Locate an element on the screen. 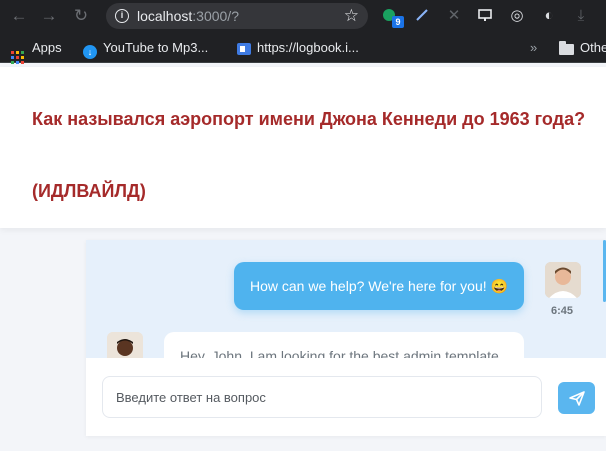 Image resolution: width=606 pixels, height=451 pixels. bookmark-star-icon: ☆ is located at coordinates (351, 16).